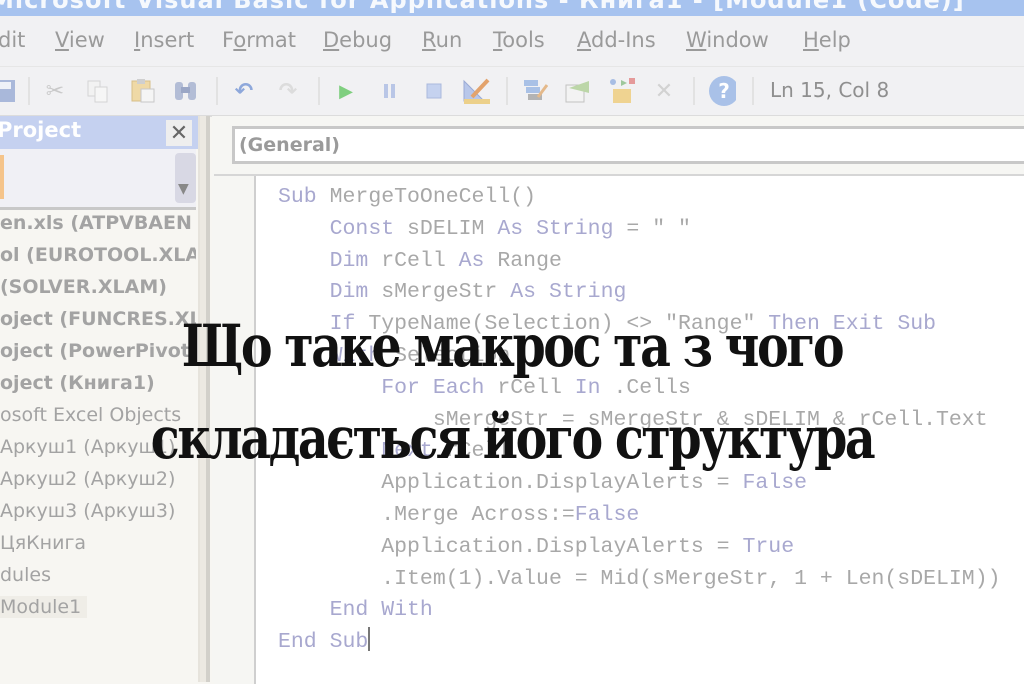 The image size is (1024, 684). What do you see at coordinates (244, 91) in the screenshot?
I see `undo-icon: ↶` at bounding box center [244, 91].